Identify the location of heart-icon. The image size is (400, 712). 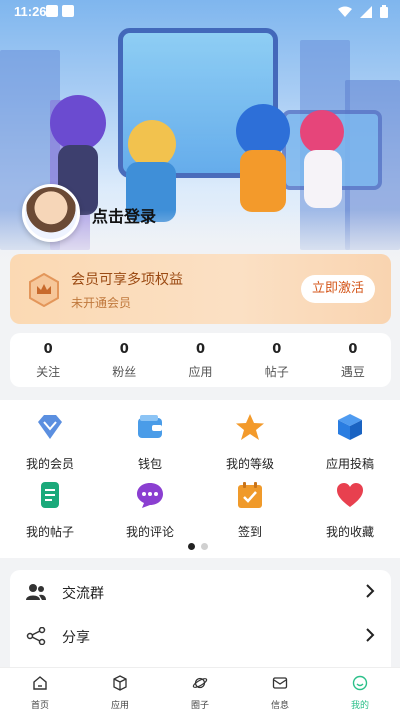
(350, 495).